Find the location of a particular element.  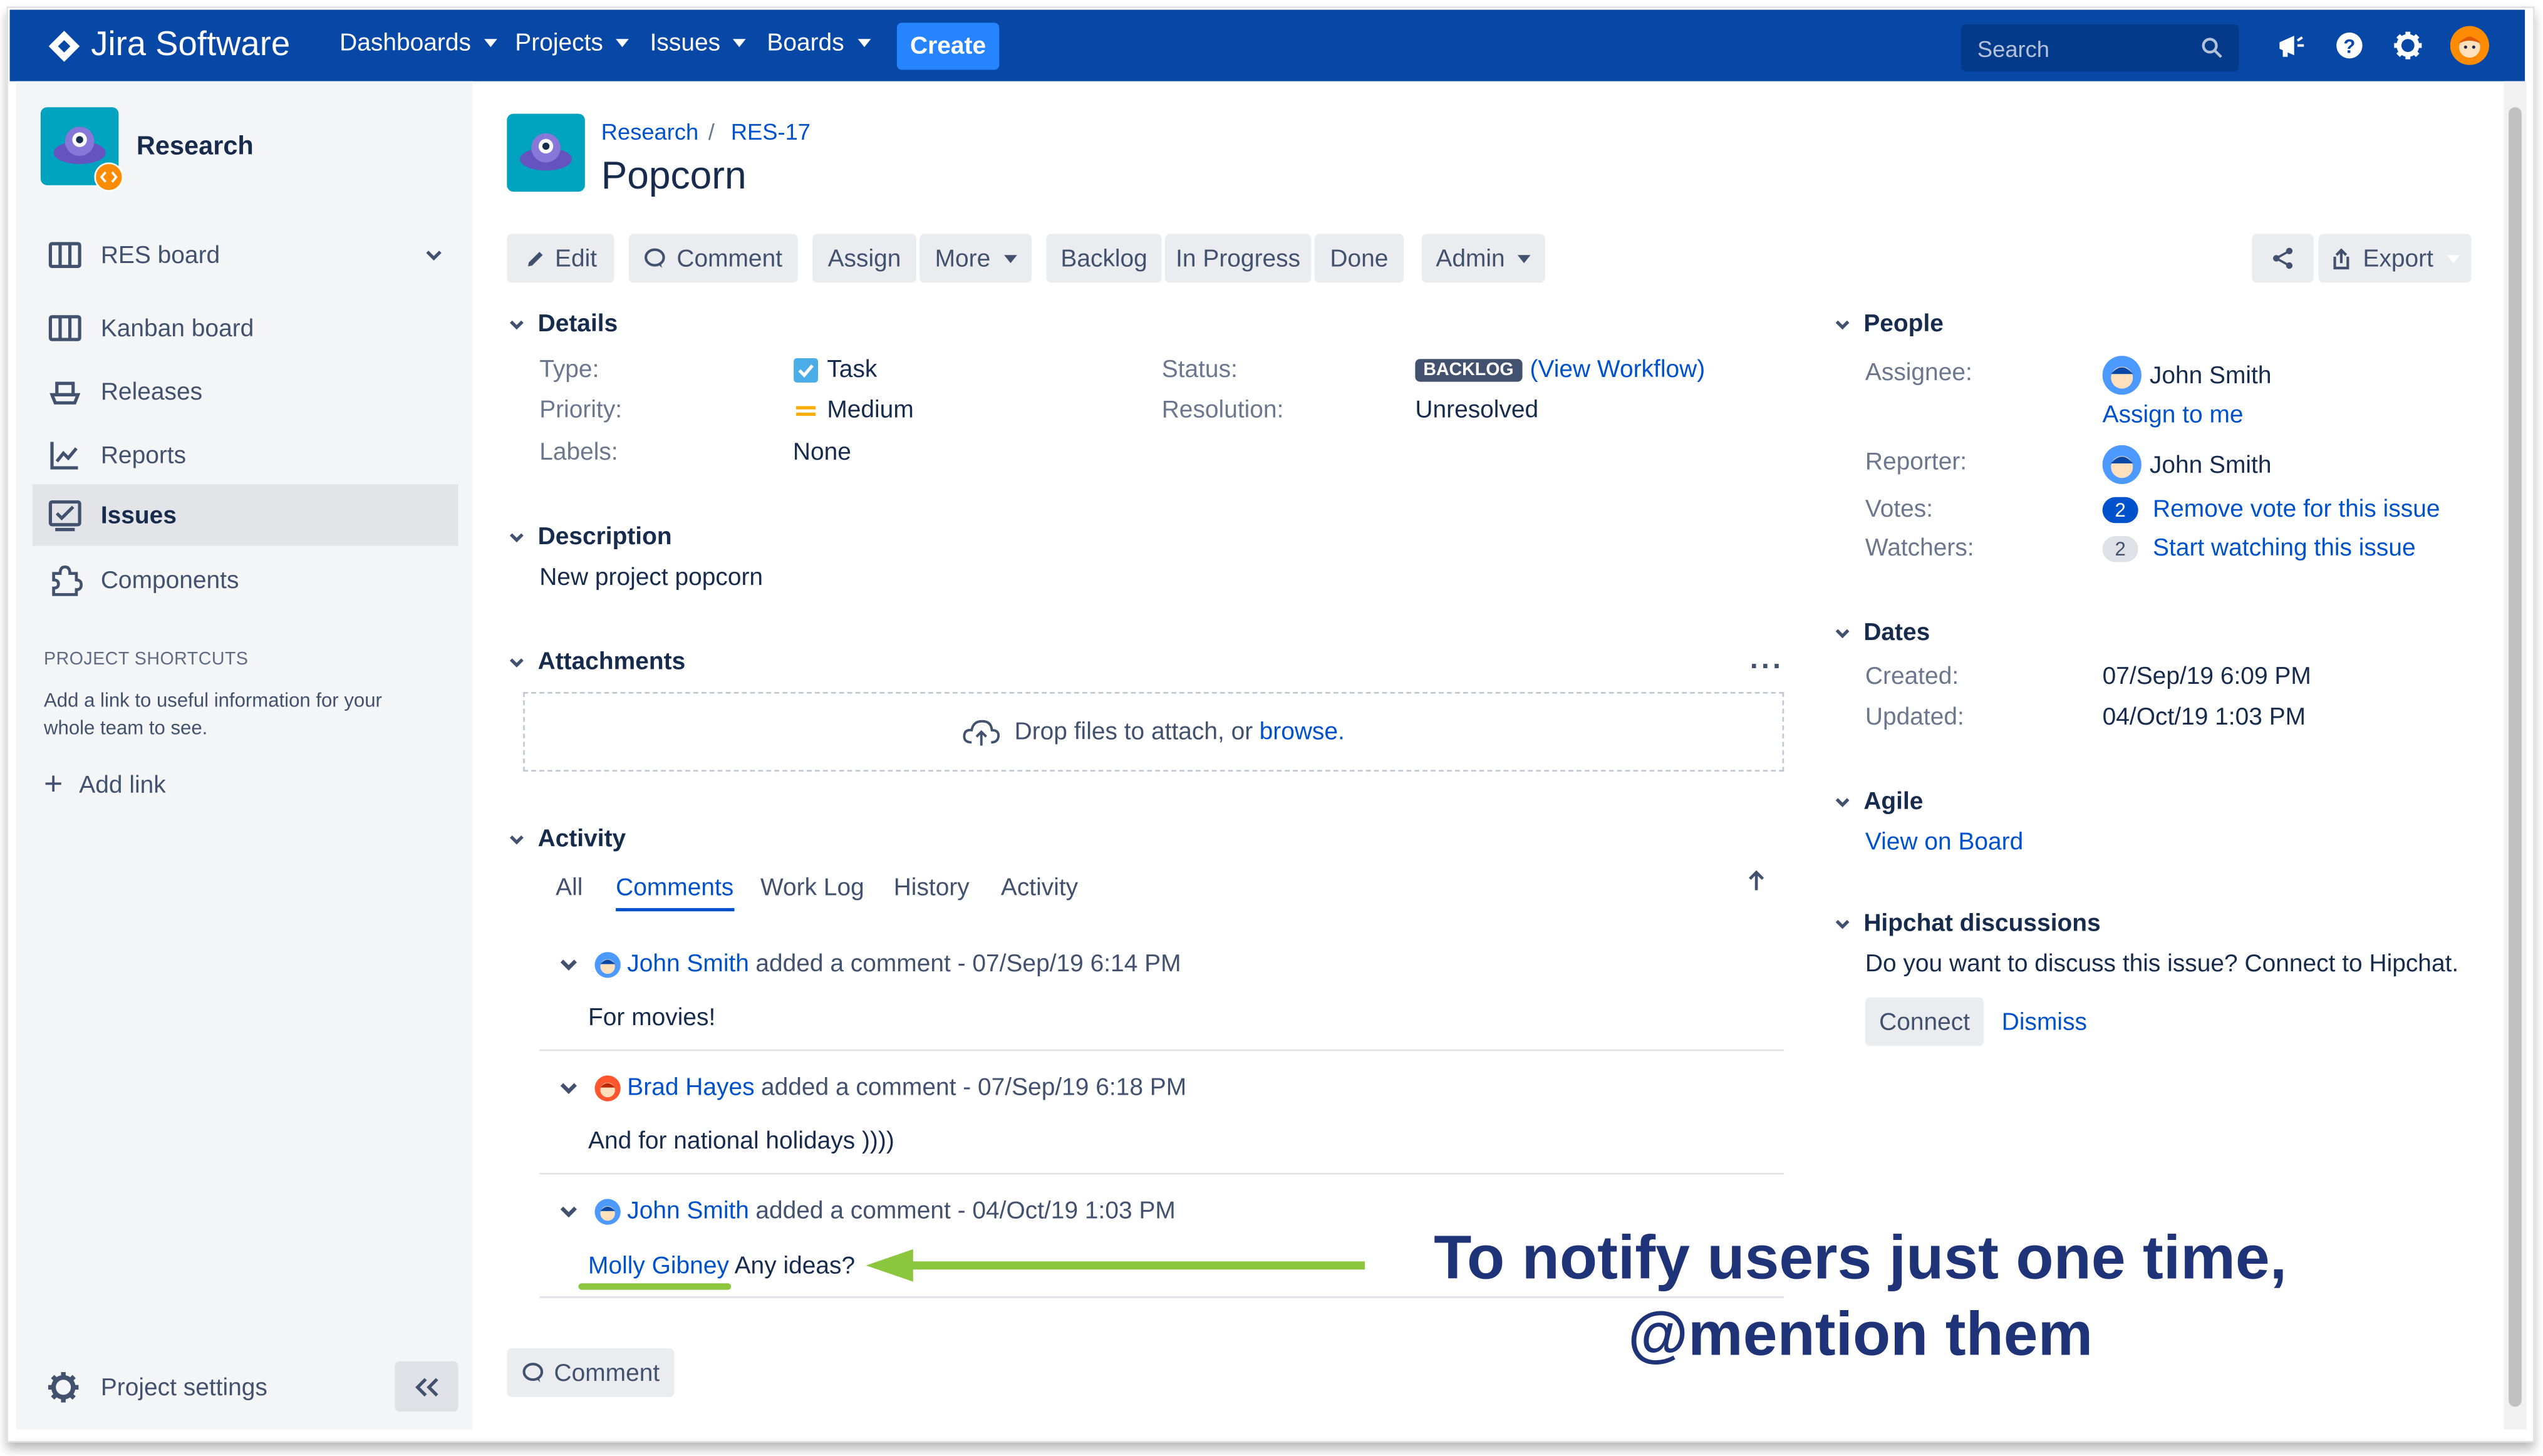

backlog-button: Backlog is located at coordinates (1104, 258).